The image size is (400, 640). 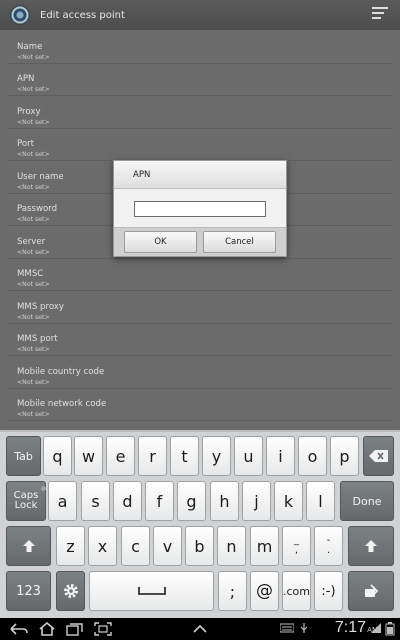 What do you see at coordinates (350, 627) in the screenshot?
I see `clock: 7:17` at bounding box center [350, 627].